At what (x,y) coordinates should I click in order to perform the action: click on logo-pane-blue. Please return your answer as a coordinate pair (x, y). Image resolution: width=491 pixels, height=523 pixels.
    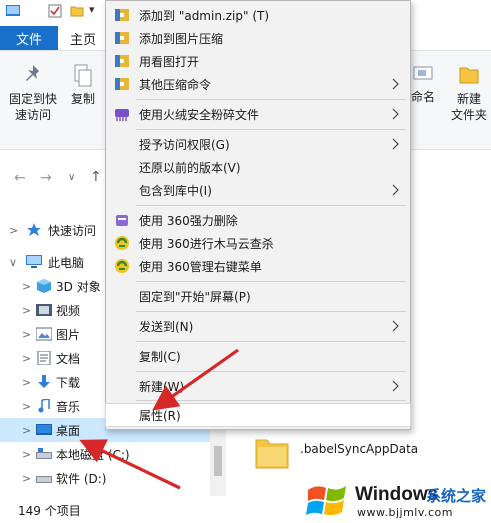
    Looking at the image, I should click on (315, 507).